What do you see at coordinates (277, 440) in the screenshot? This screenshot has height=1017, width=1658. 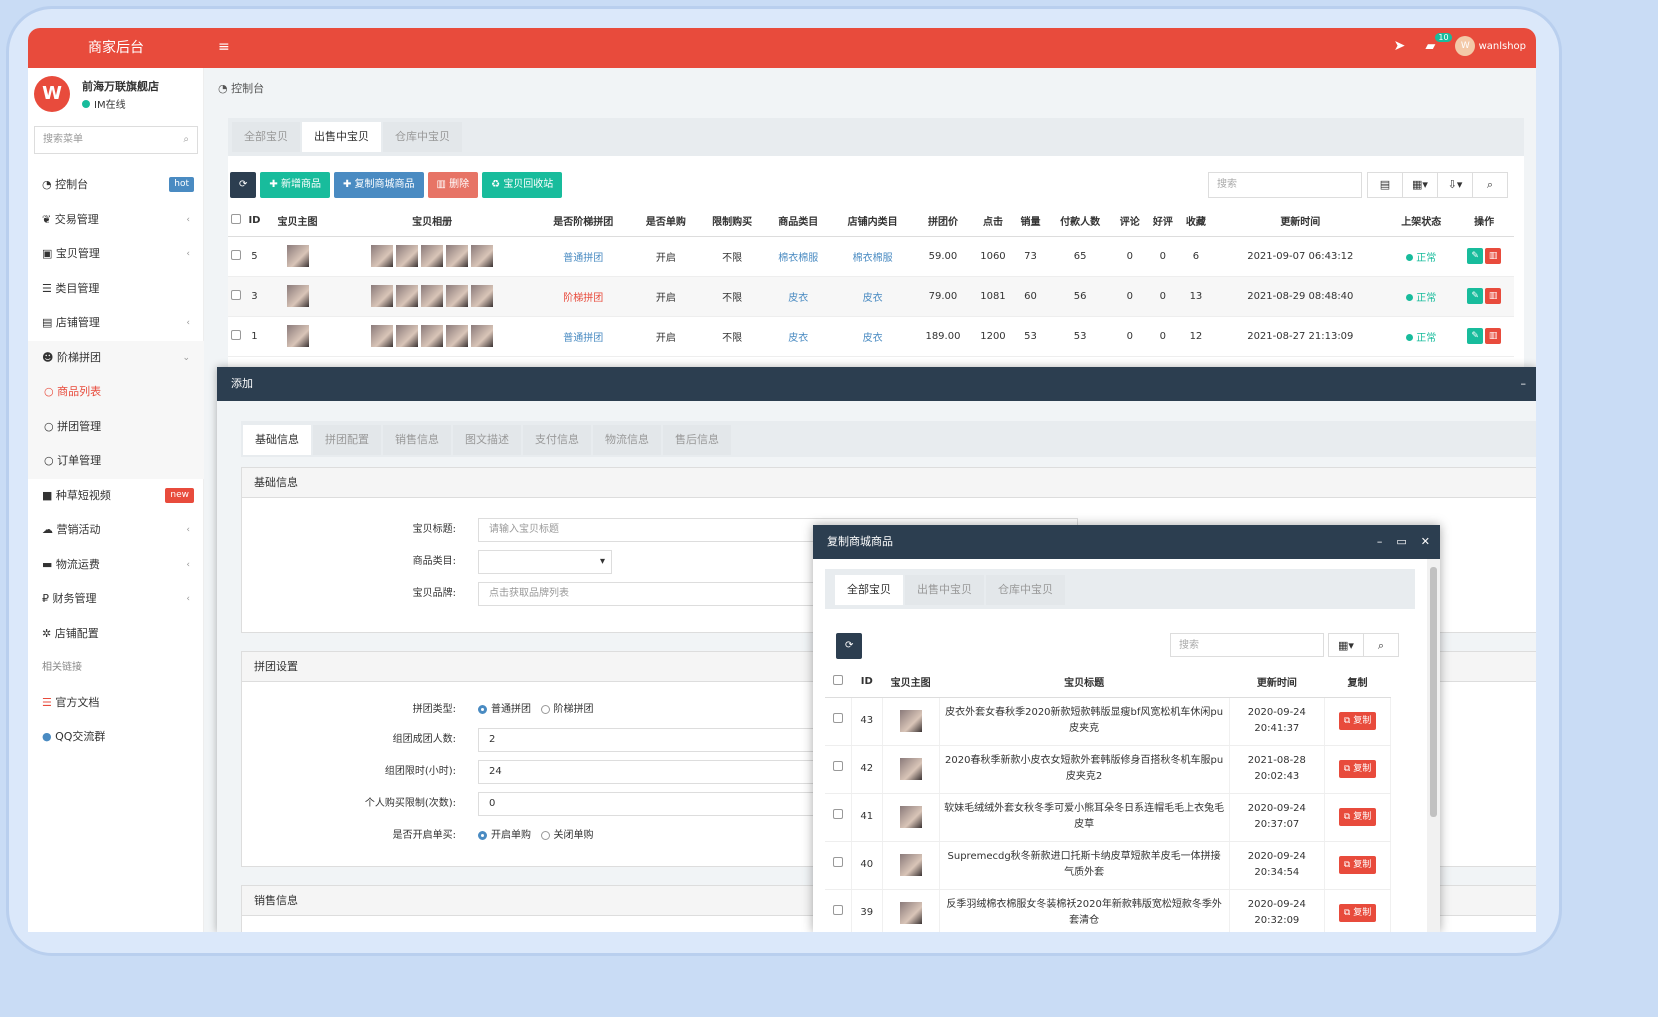 I see `tab-basic: 基础信息` at bounding box center [277, 440].